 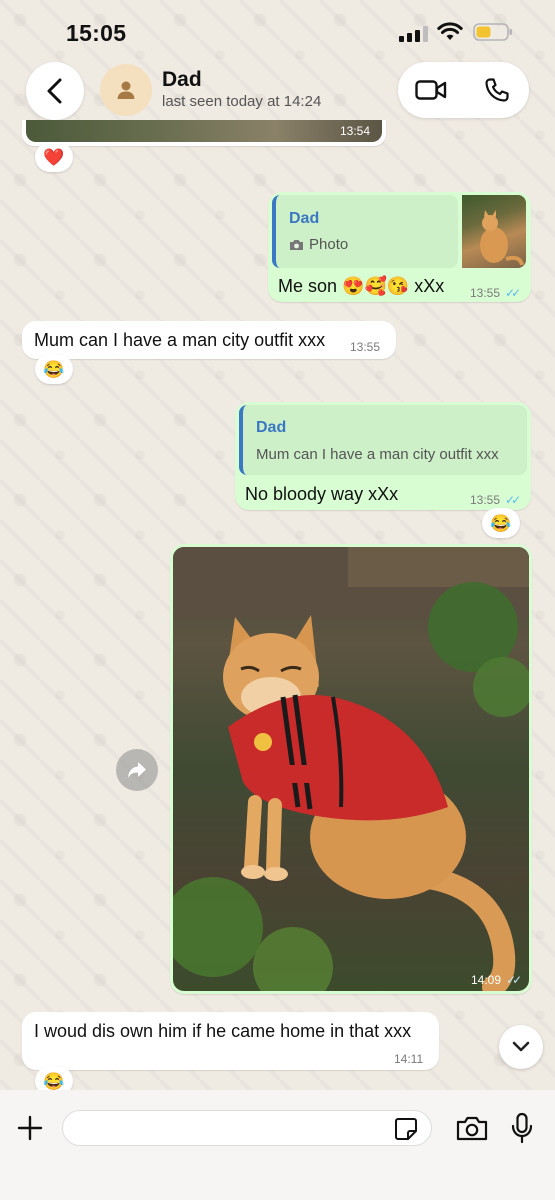 I want to click on forward-button, so click(x=137, y=770).